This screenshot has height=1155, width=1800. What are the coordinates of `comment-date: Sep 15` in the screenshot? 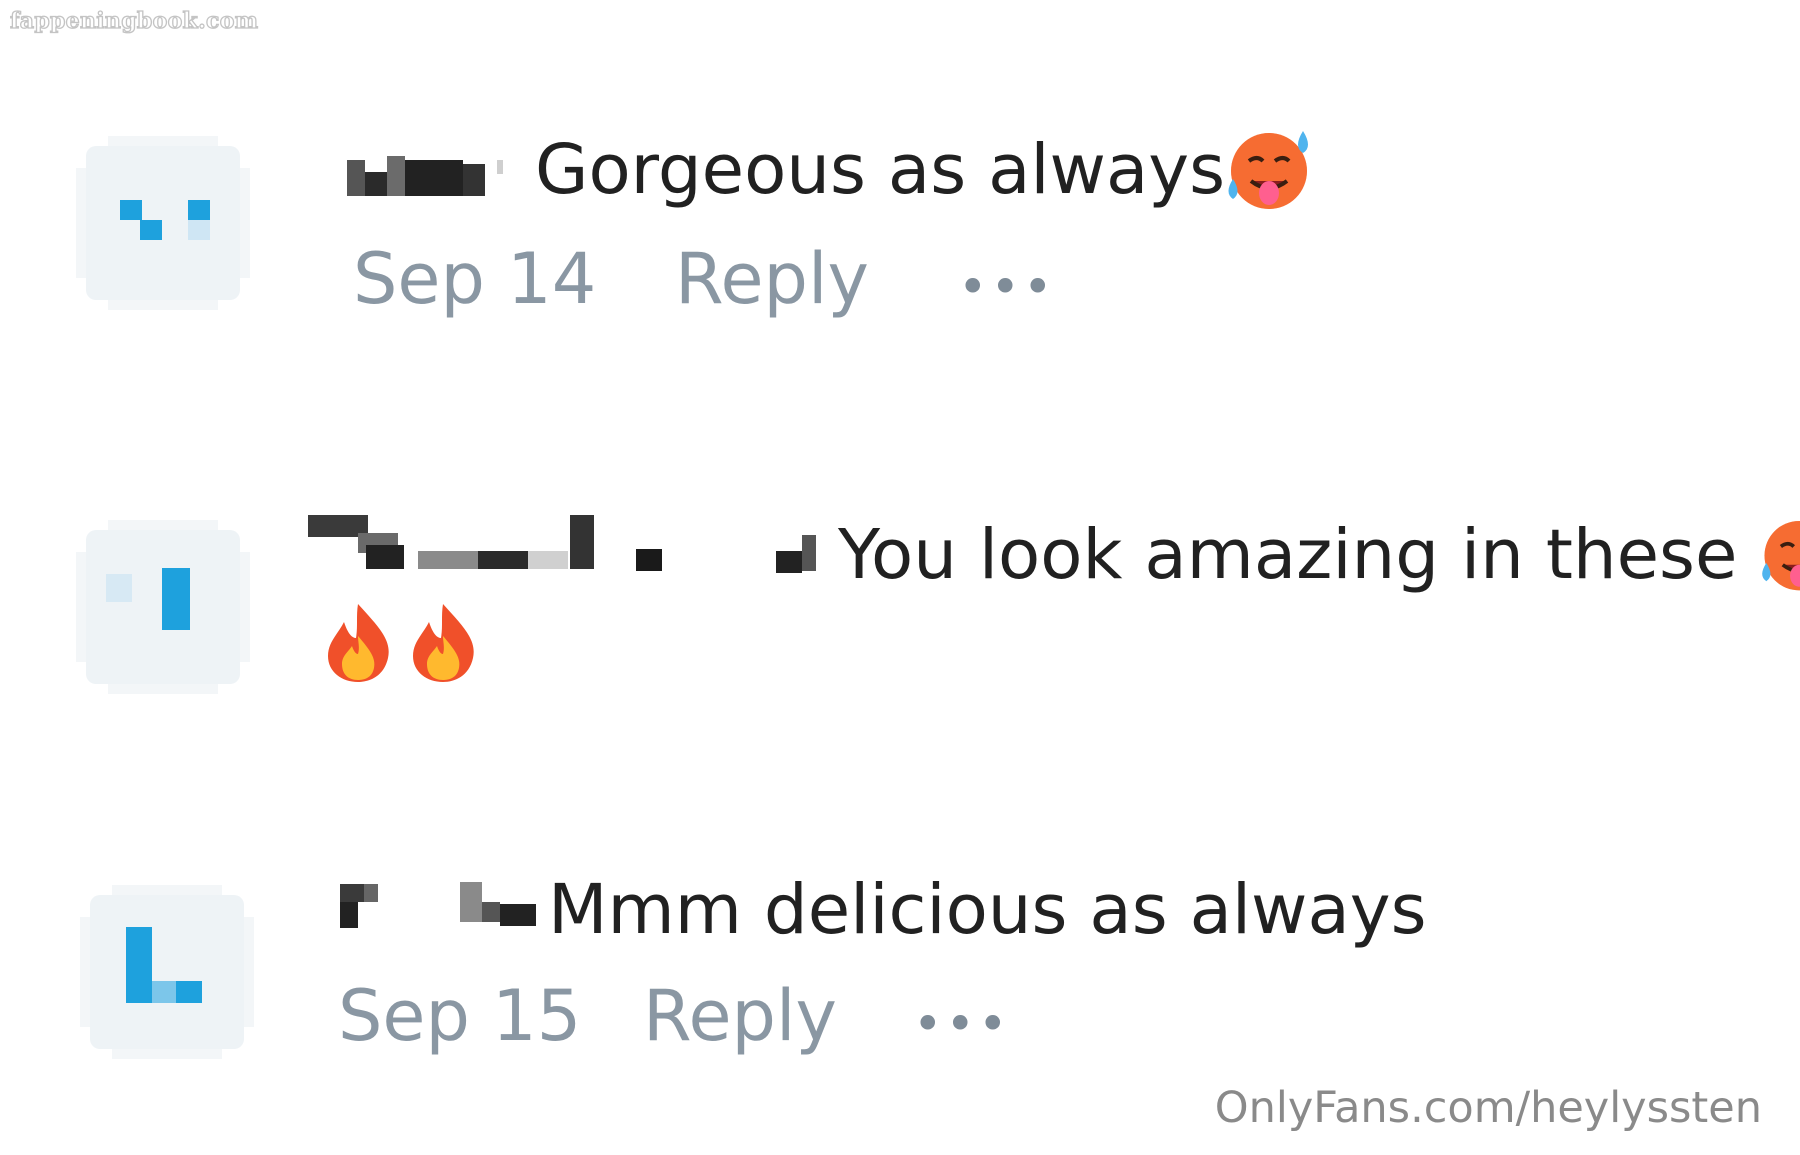 It's located at (460, 1016).